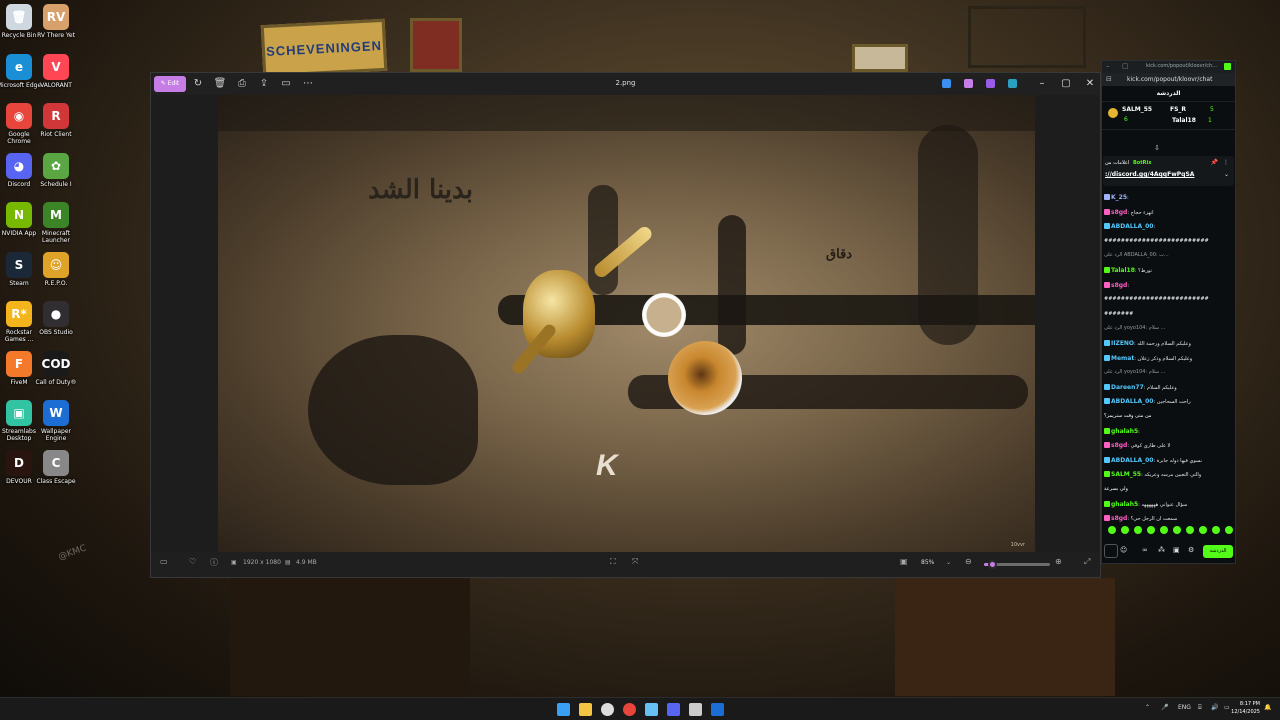 This screenshot has width=1280, height=720. I want to click on volume-icon: 🔊, so click(1214, 707).